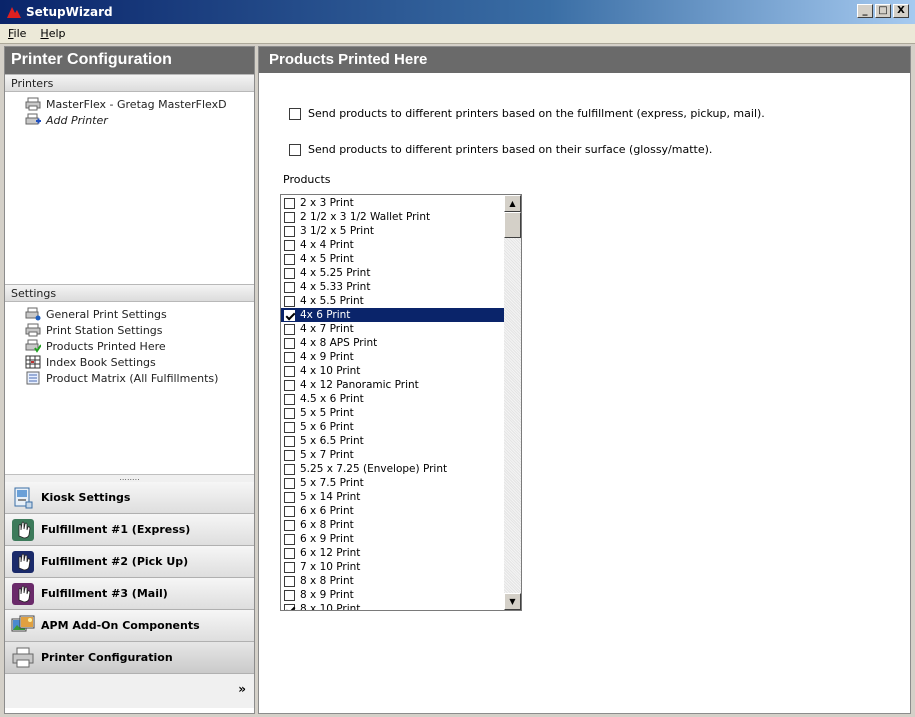  I want to click on settings-label: Index Book Settings, so click(101, 362).